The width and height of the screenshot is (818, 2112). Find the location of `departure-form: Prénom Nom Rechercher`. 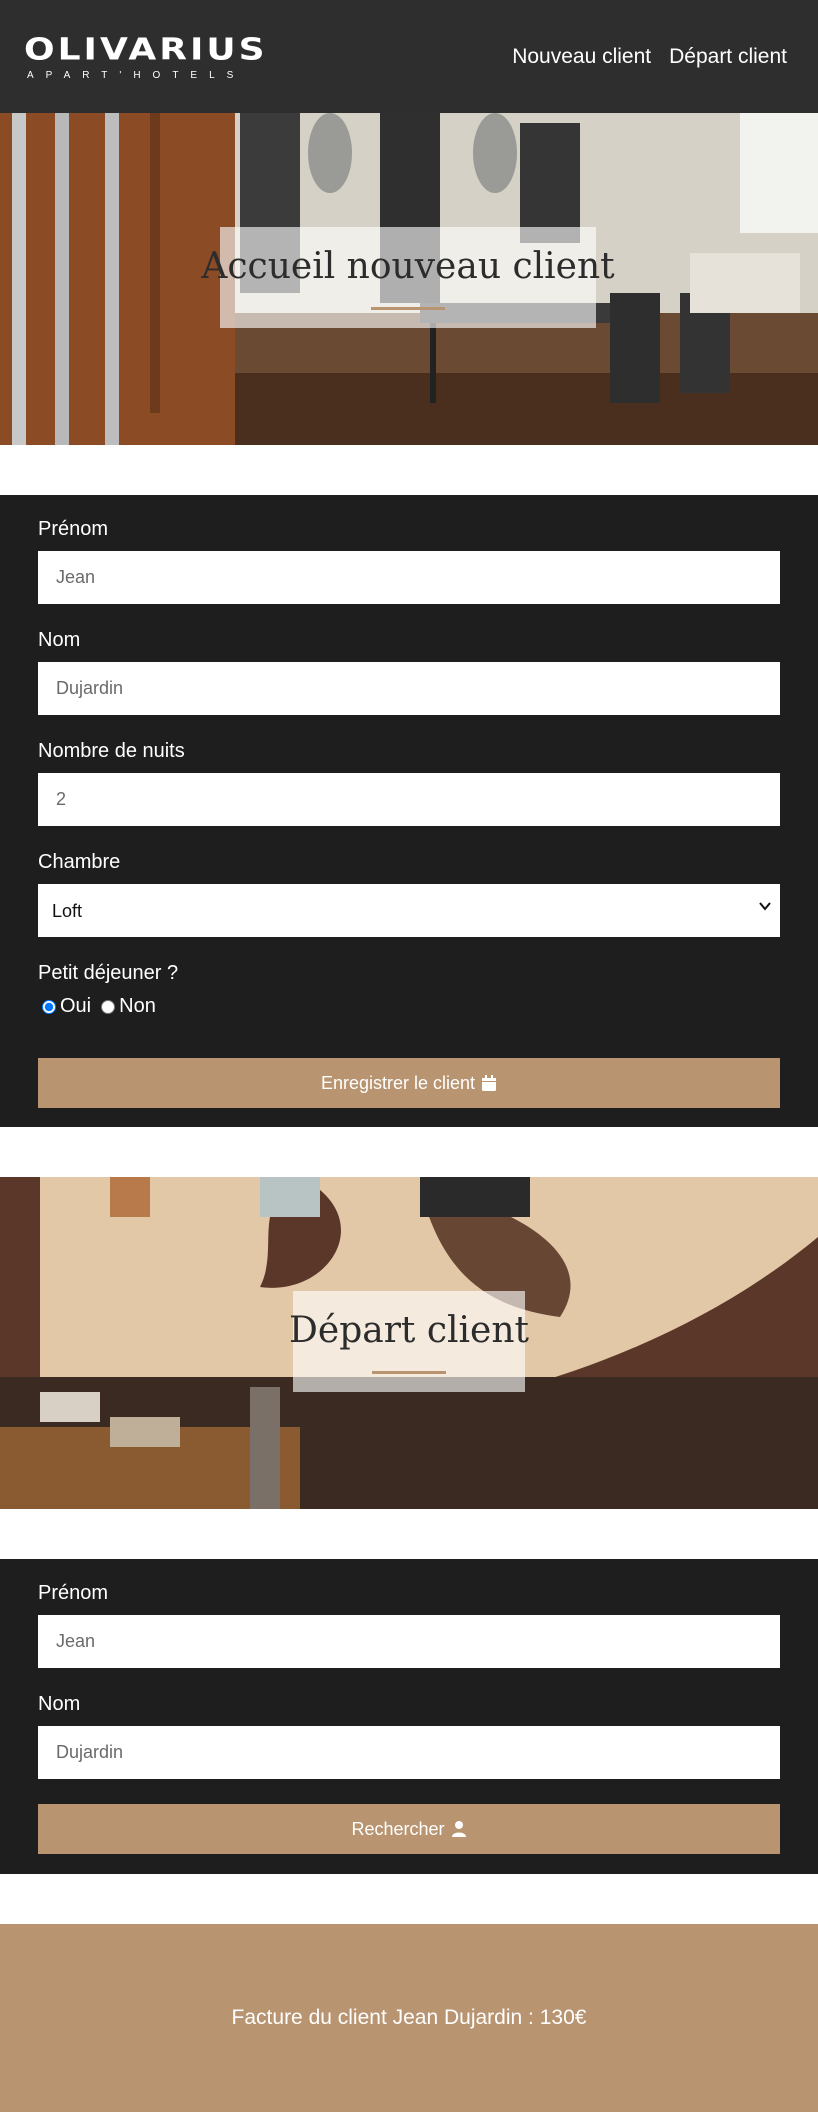

departure-form: Prénom Nom Rechercher is located at coordinates (409, 1716).